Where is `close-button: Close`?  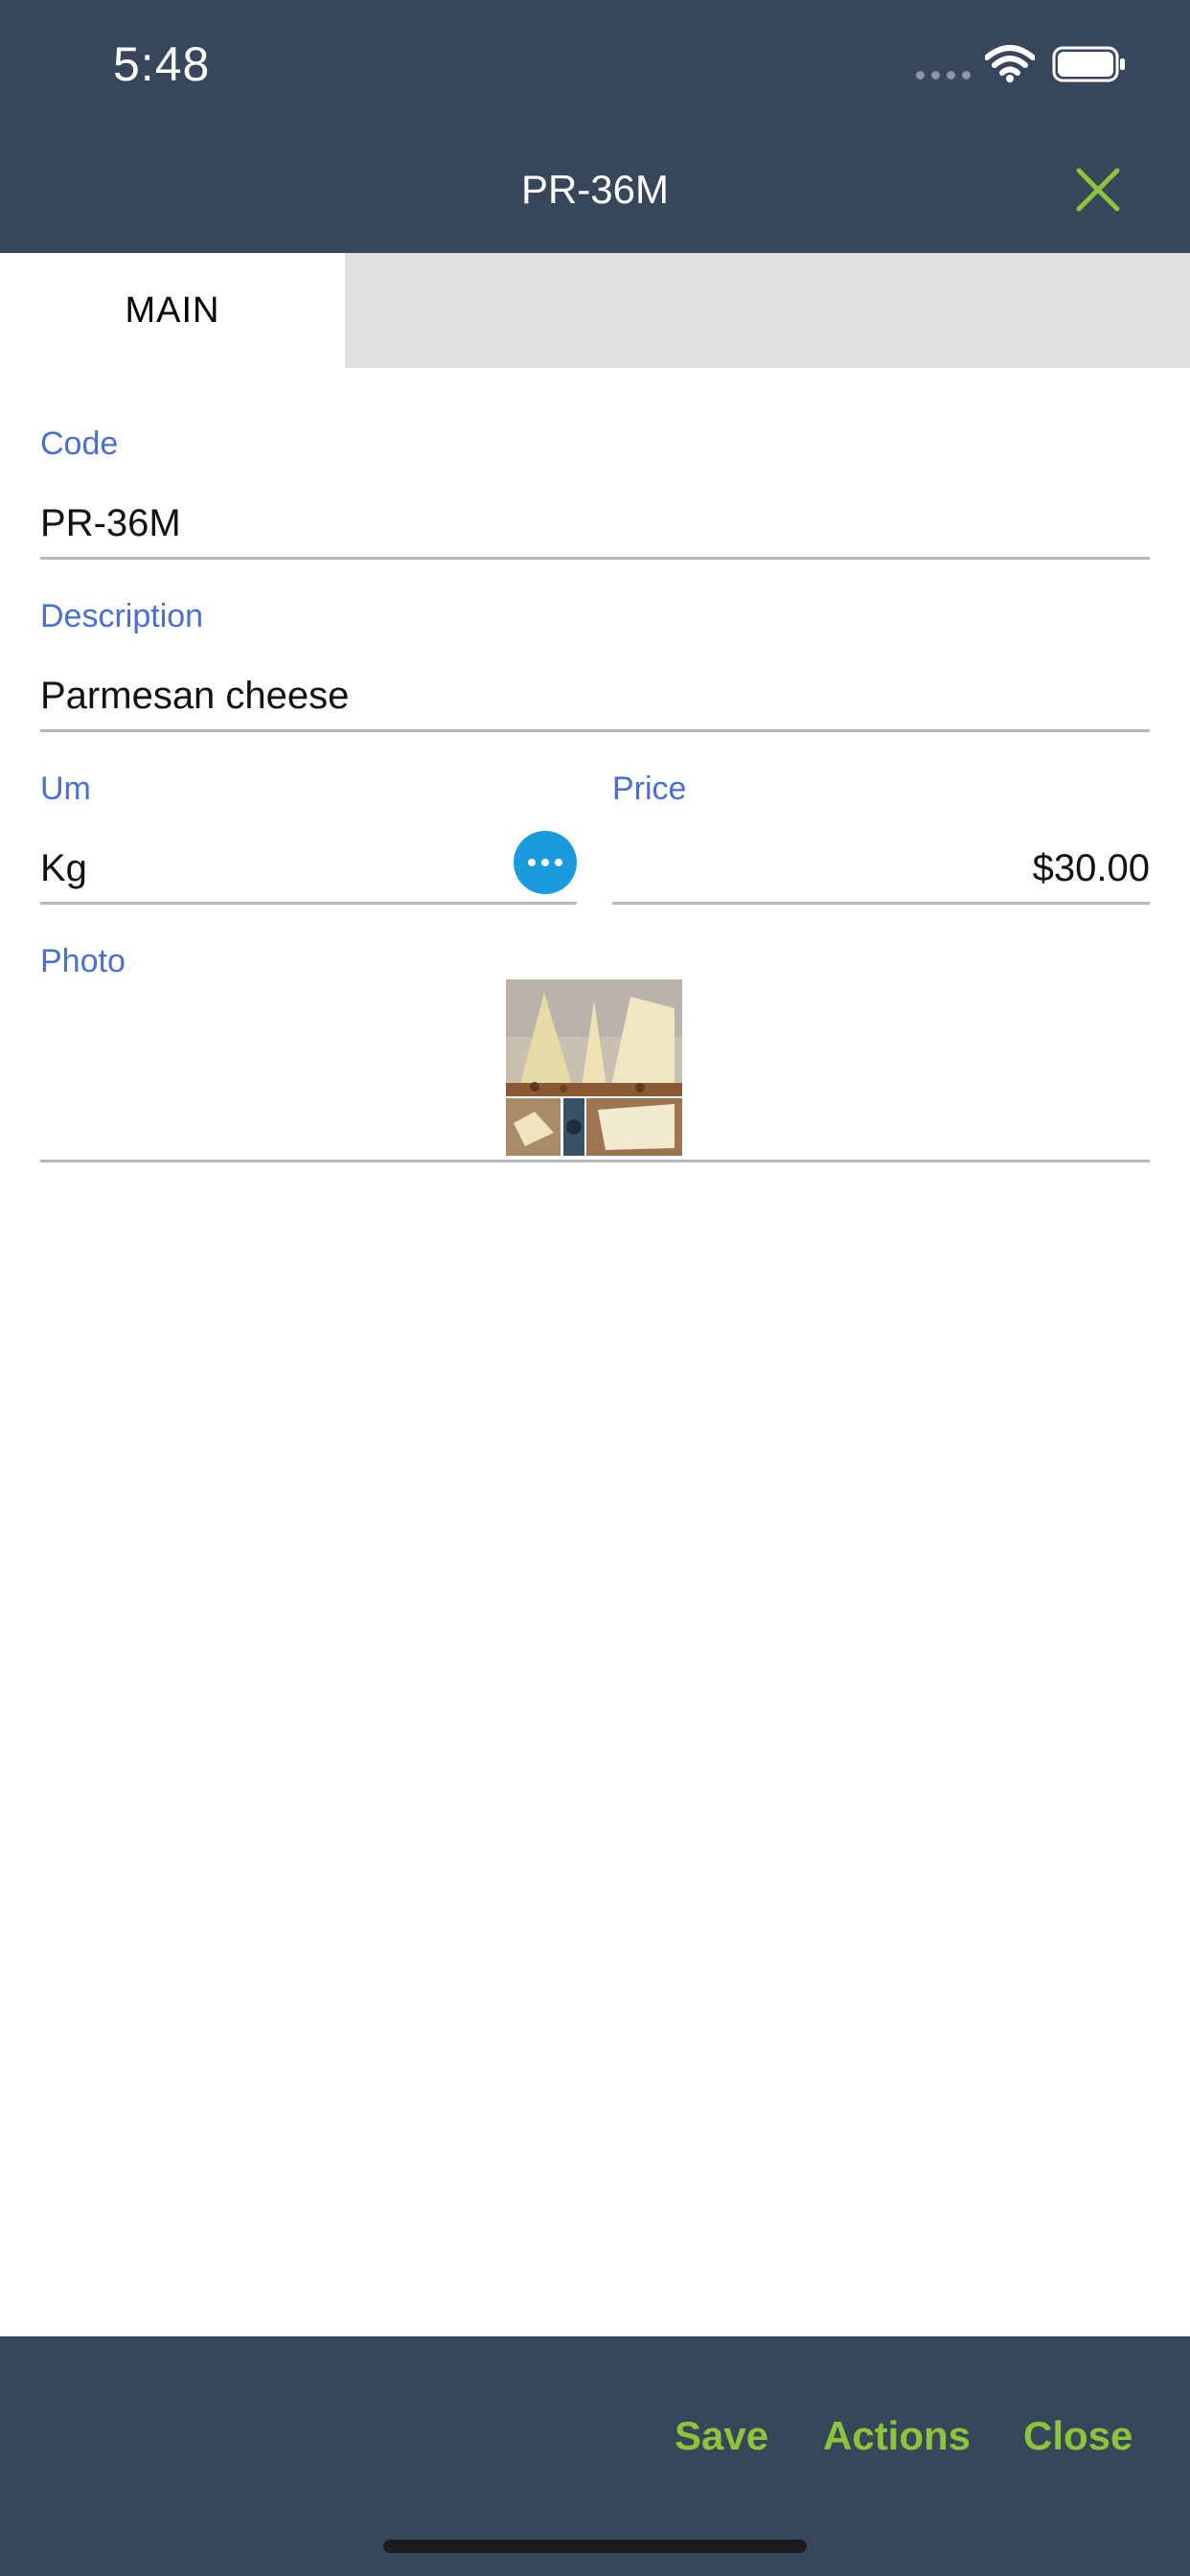
close-button: Close is located at coordinates (1078, 2436).